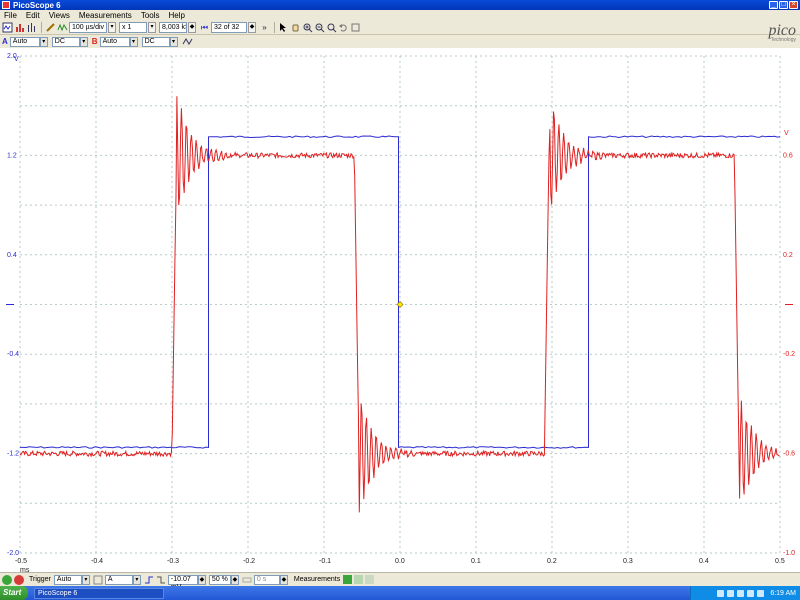  Describe the element at coordinates (112, 27) in the screenshot. I see `timebase-dropdown-arrow: ▾` at that location.